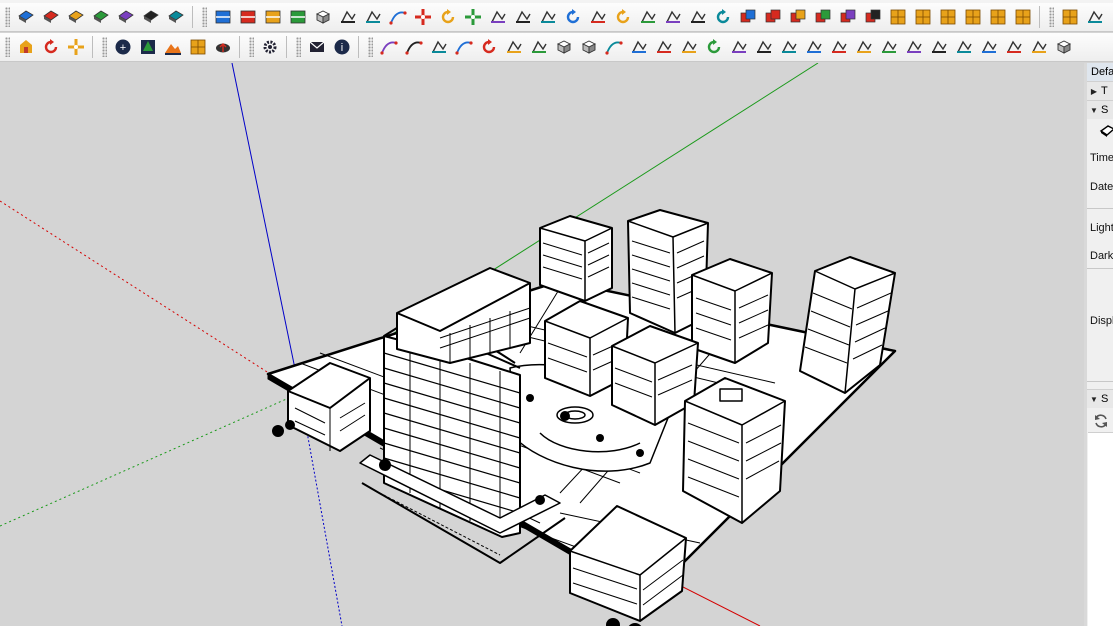 Image resolution: width=1113 pixels, height=626 pixels. Describe the element at coordinates (1064, 47) in the screenshot. I see `cube-icon` at that location.